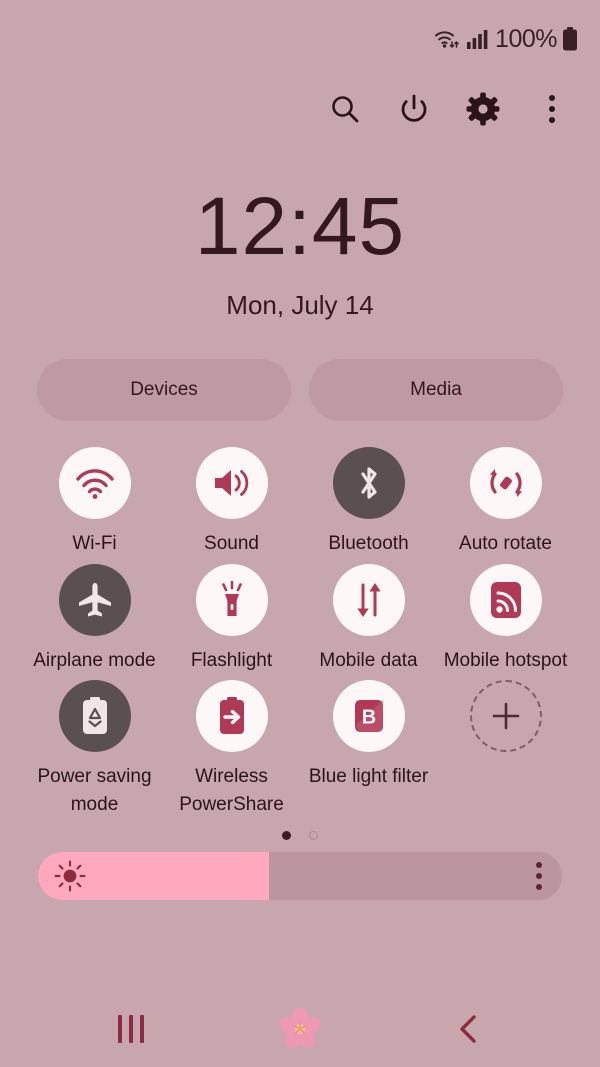 The width and height of the screenshot is (600, 1067). Describe the element at coordinates (300, 39) in the screenshot. I see `status-bar: 100%` at that location.